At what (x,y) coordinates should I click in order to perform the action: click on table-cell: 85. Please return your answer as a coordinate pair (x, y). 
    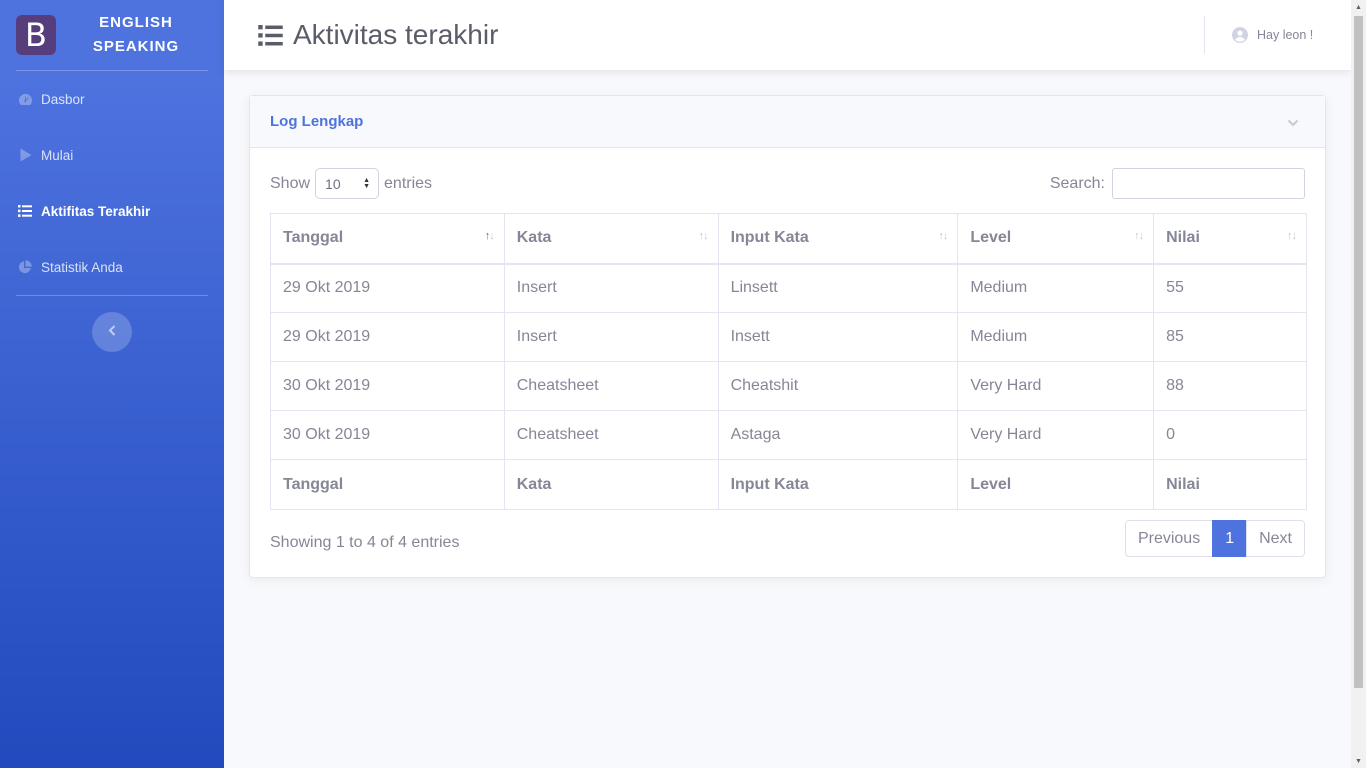
    Looking at the image, I should click on (1230, 337).